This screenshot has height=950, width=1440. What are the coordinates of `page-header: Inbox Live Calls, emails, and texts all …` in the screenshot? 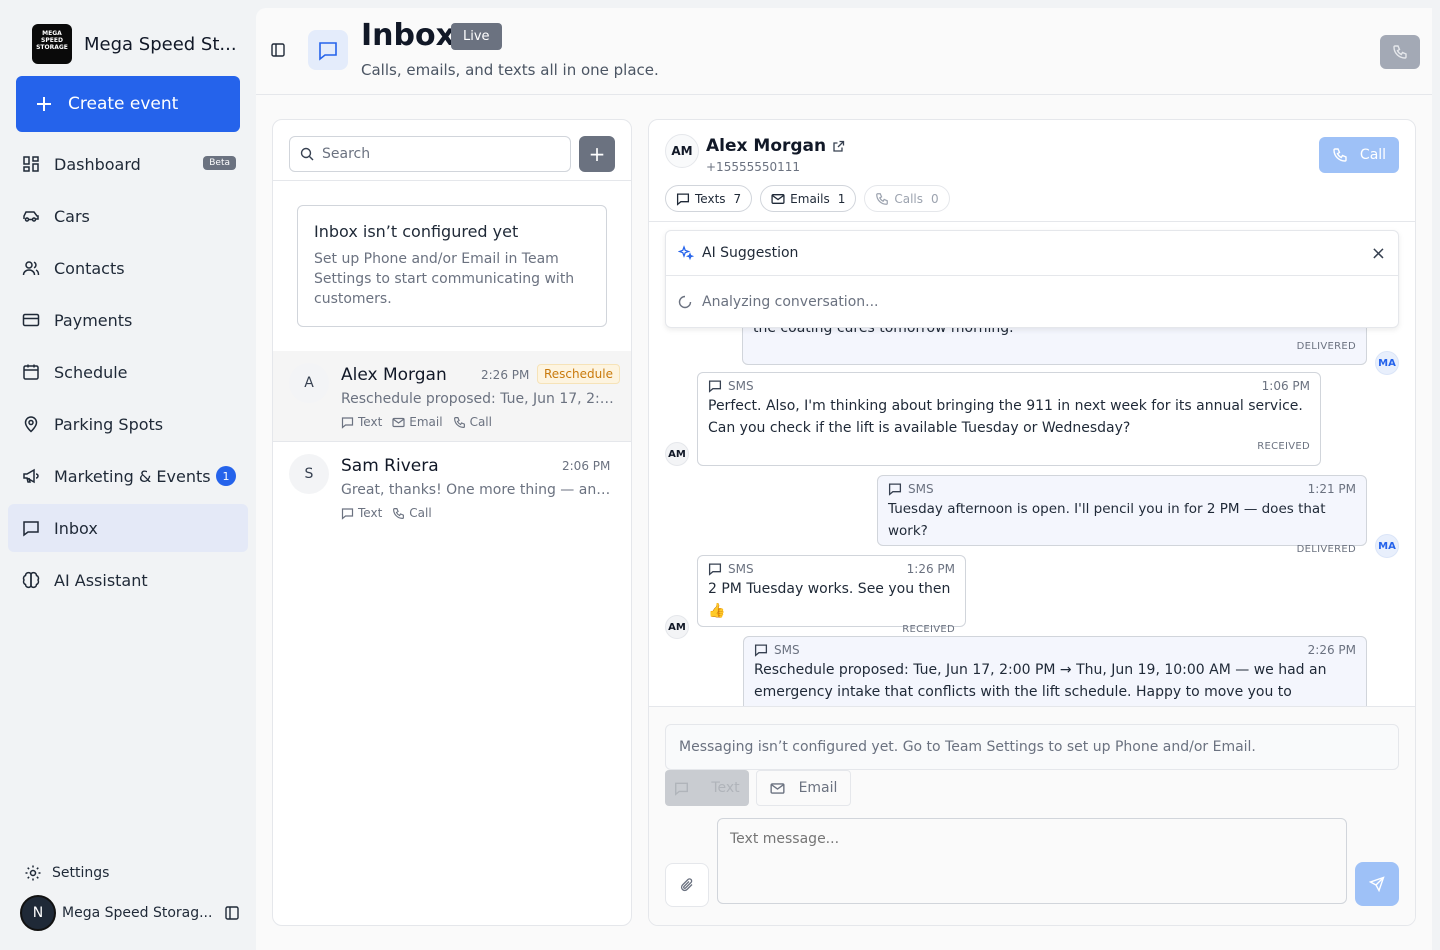 It's located at (844, 51).